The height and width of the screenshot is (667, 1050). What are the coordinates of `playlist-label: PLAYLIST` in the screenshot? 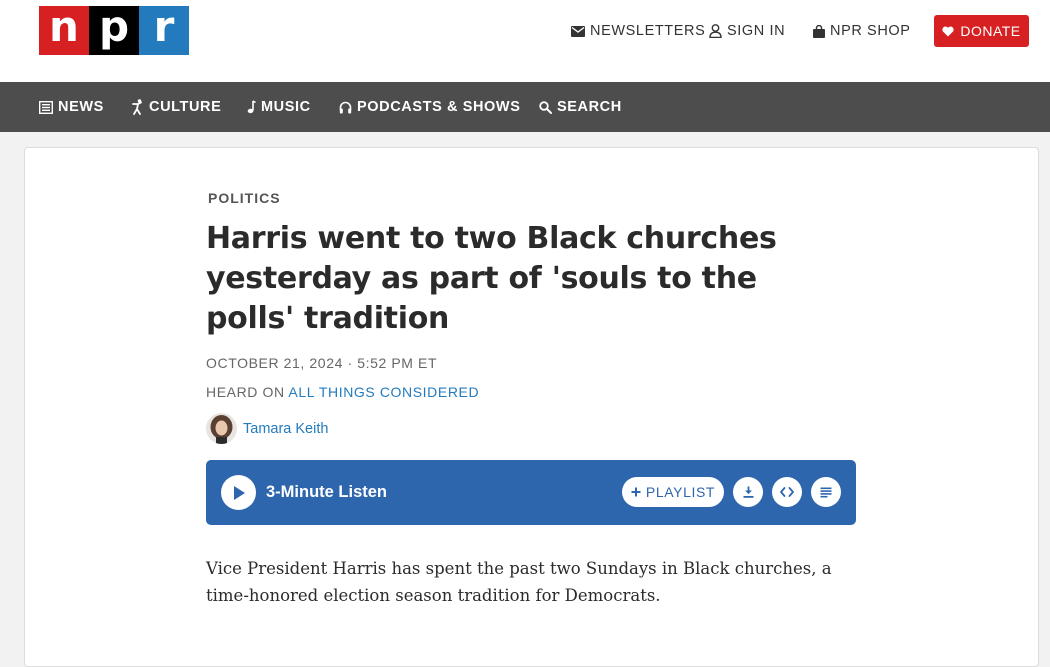 It's located at (680, 492).